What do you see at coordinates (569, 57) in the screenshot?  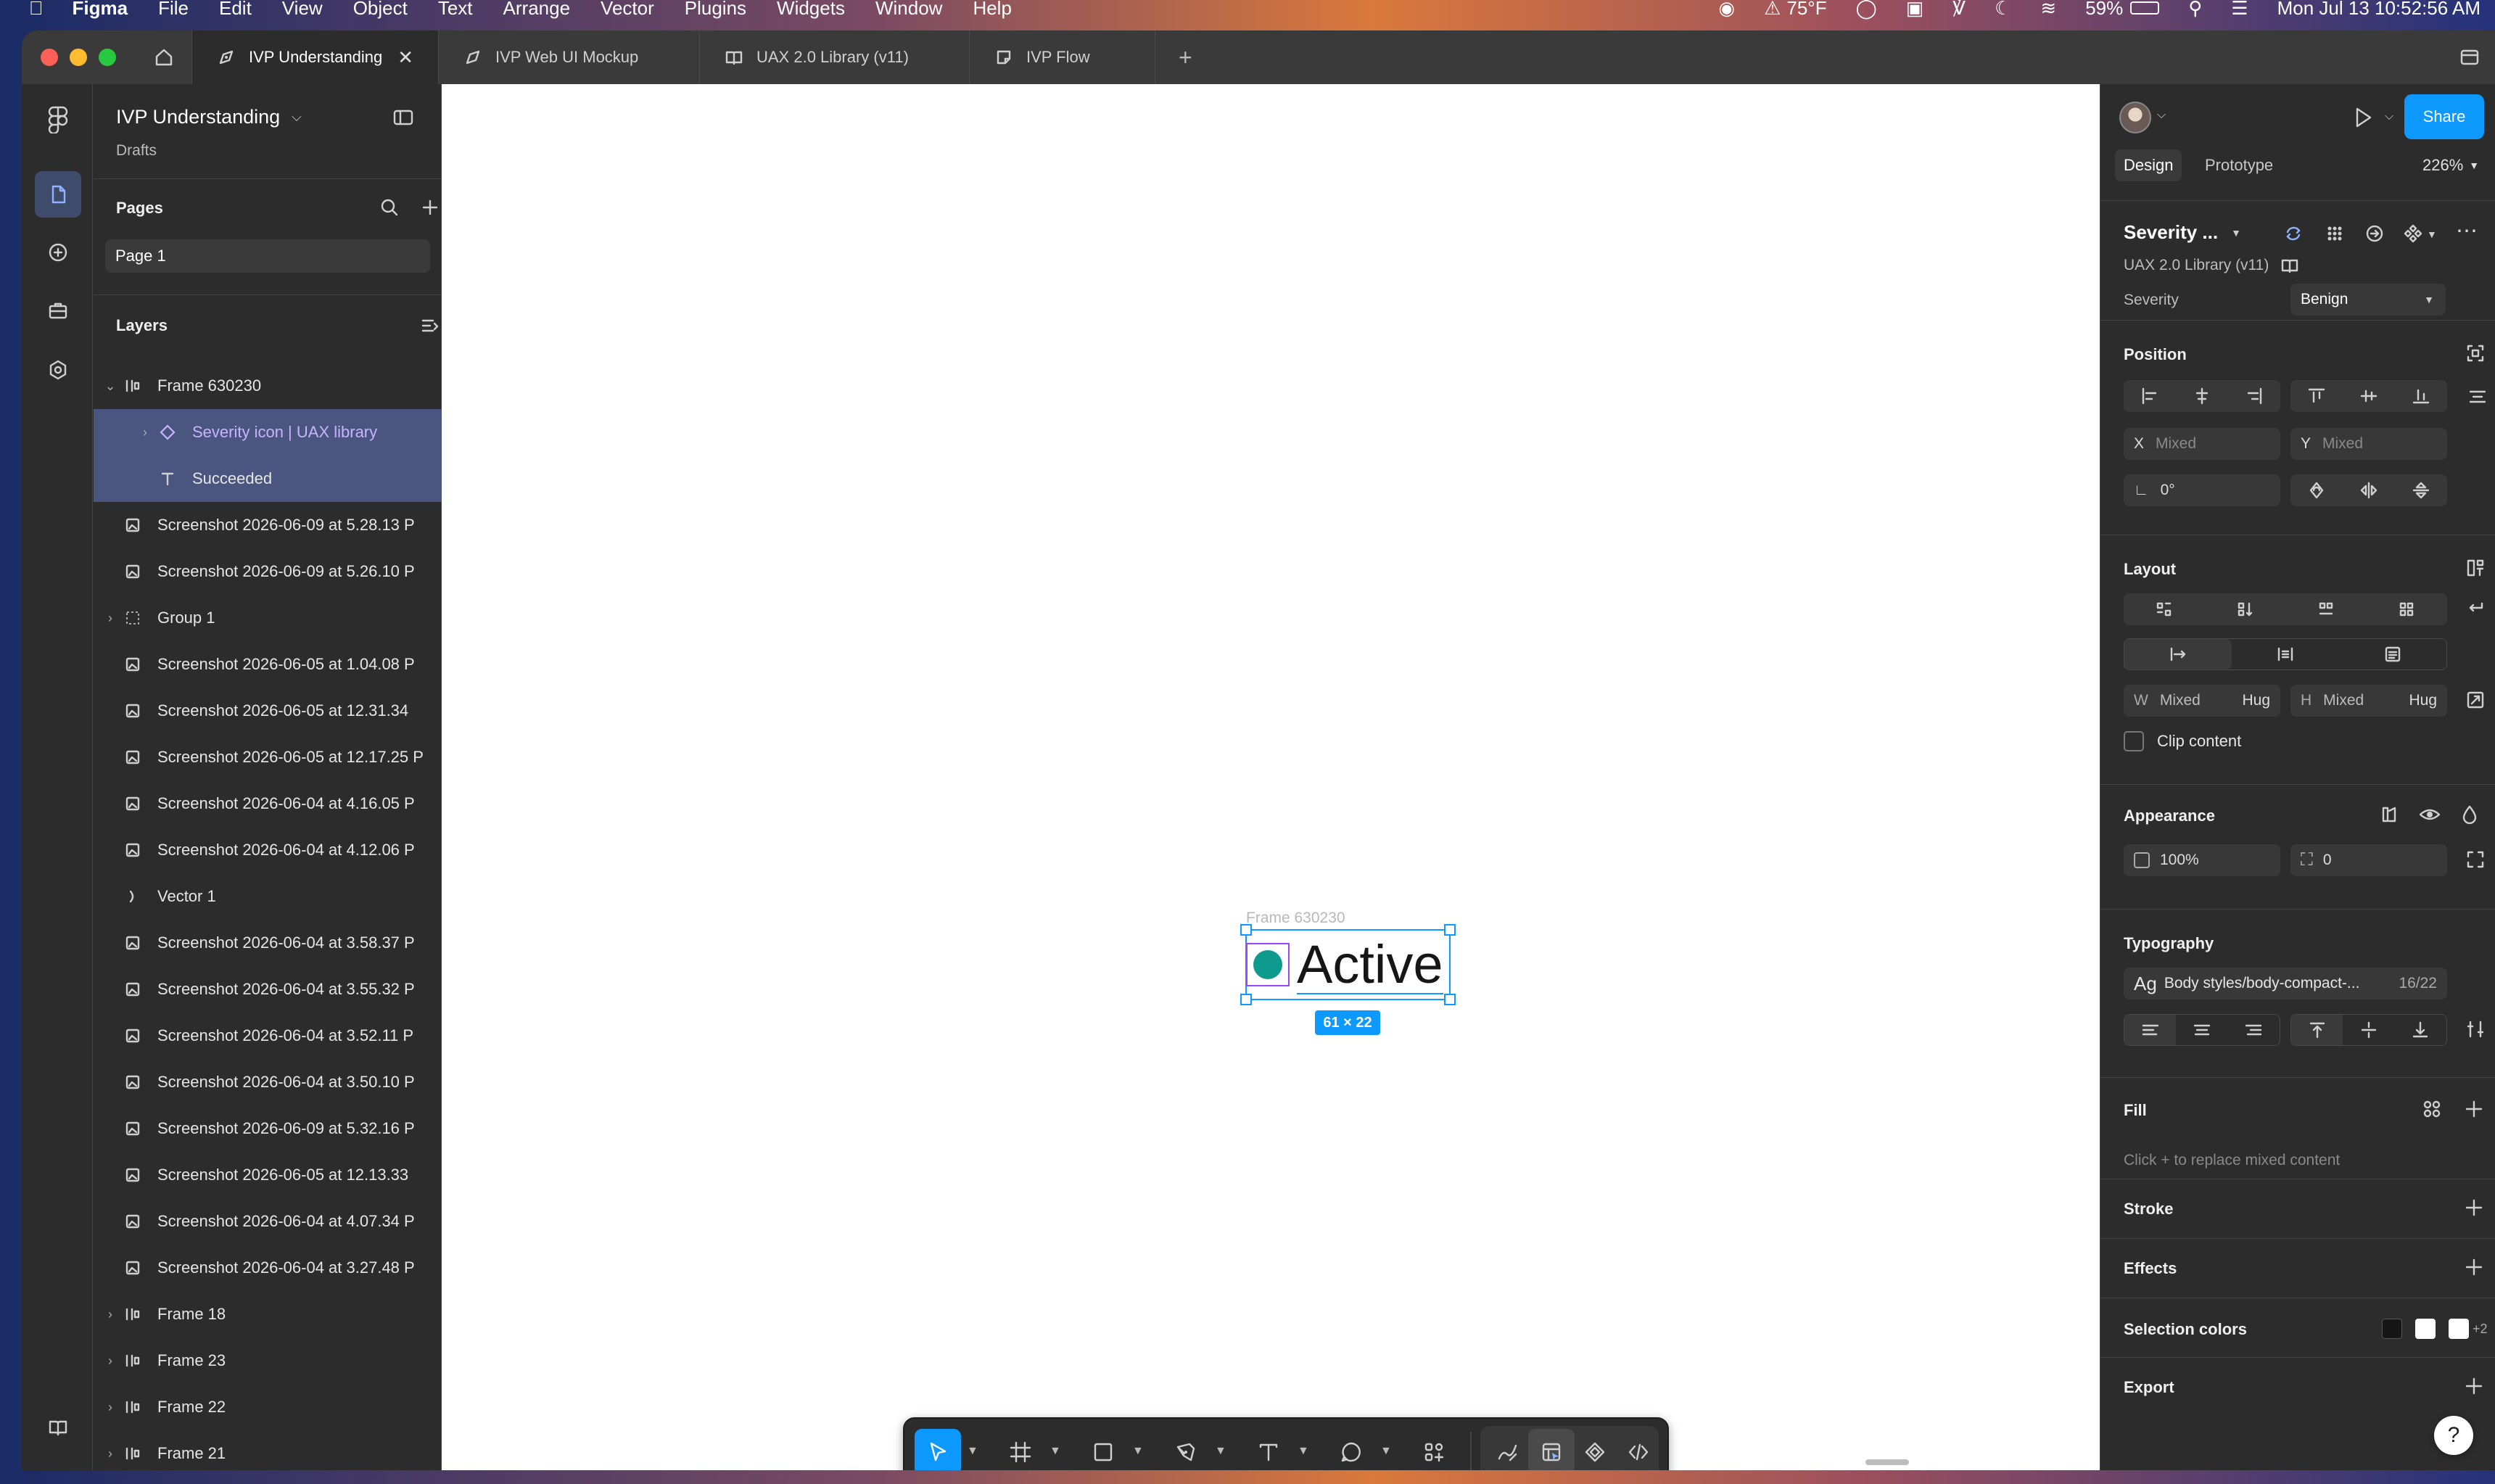 I see `tab-ivp-web-ui-mockup: IVP Web UI Mockup` at bounding box center [569, 57].